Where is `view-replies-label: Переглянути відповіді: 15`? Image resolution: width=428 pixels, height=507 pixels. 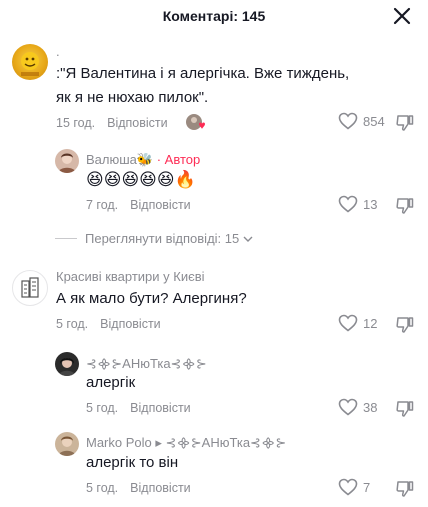
view-replies-label: Переглянути відповіді: 15 is located at coordinates (162, 238).